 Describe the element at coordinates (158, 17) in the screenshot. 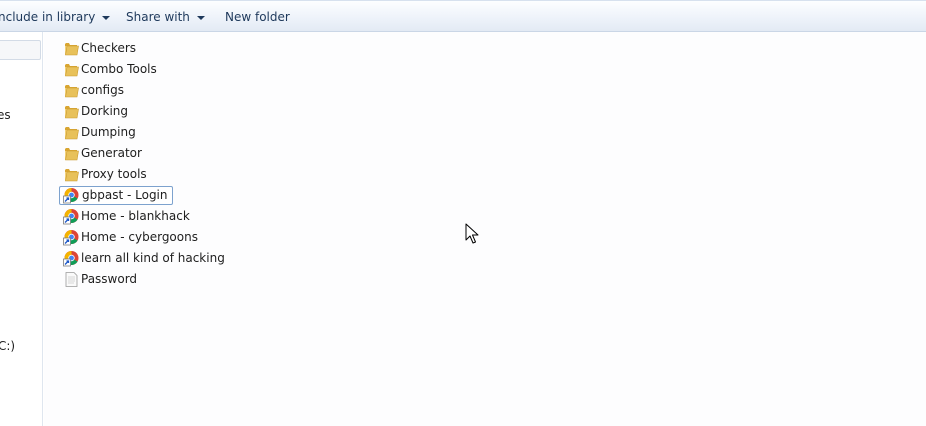

I see `share-with-label: Share with` at that location.